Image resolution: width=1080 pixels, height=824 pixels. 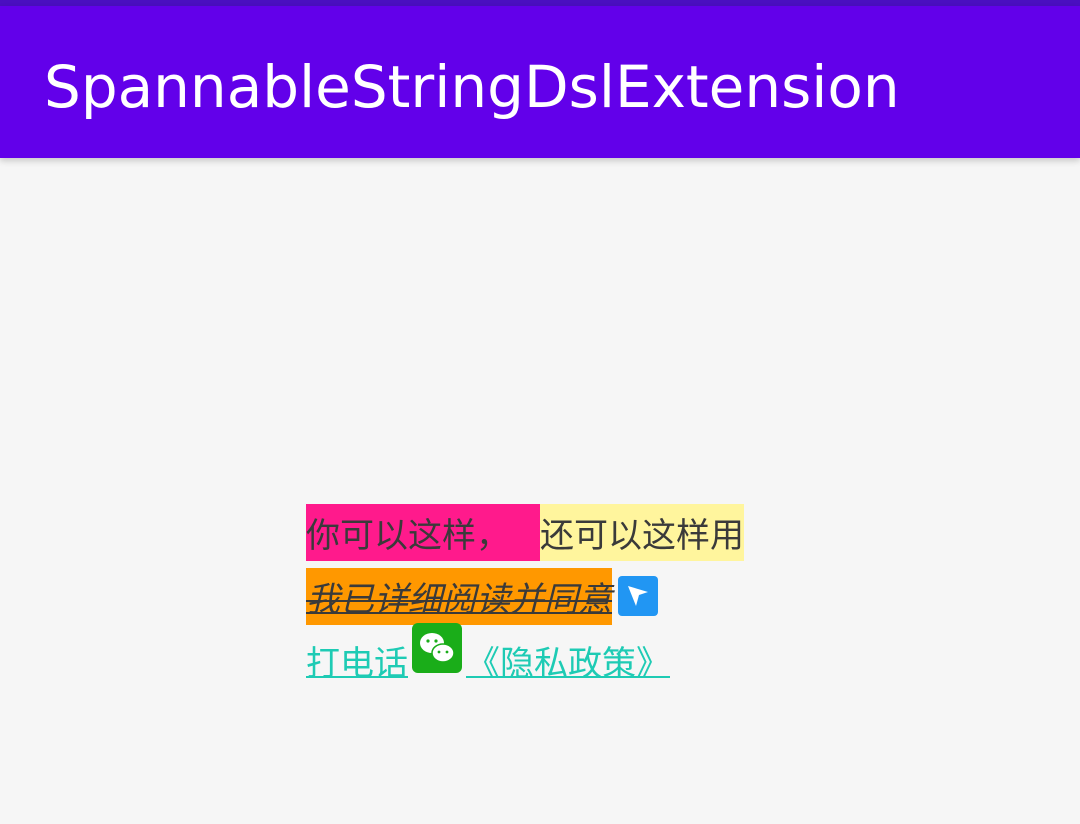 I want to click on yellow-highlight-text: 还可以这样用, so click(x=642, y=532).